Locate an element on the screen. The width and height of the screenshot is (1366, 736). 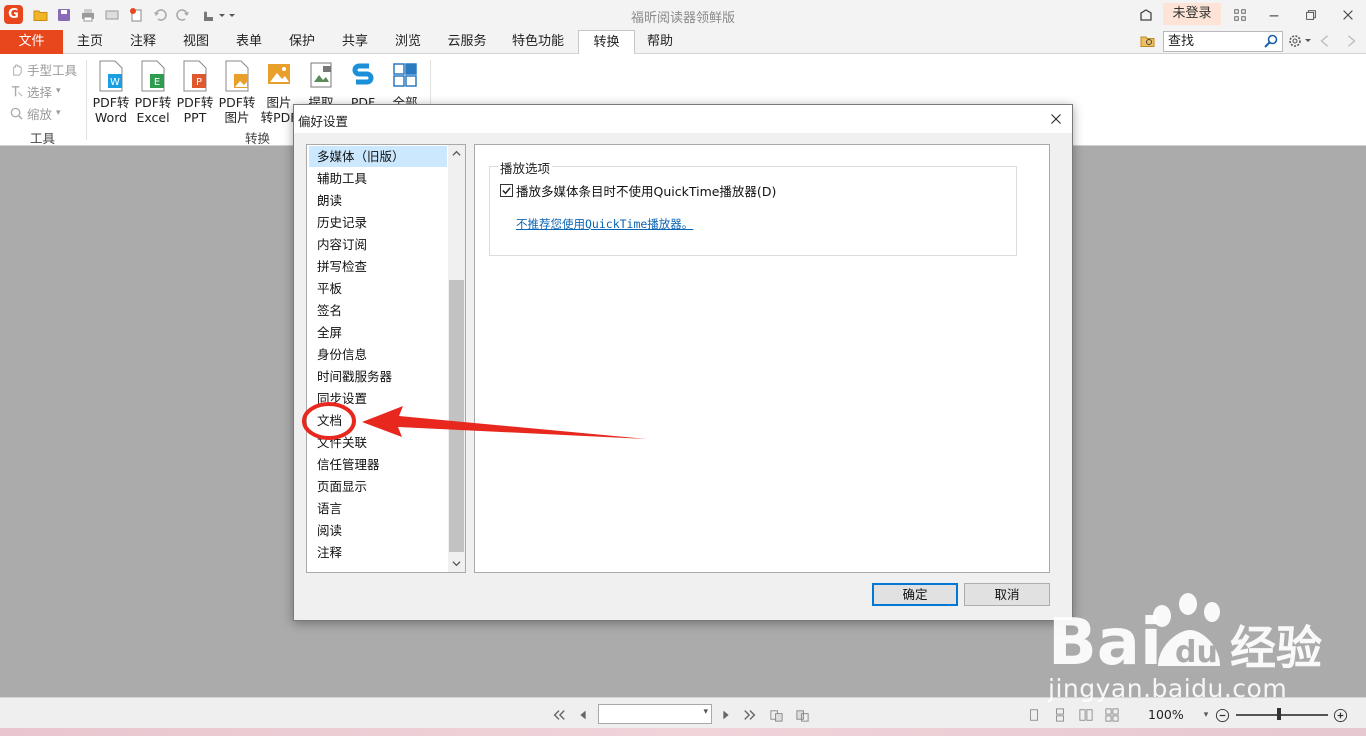
settings-gear-icon is located at coordinates (1301, 42).